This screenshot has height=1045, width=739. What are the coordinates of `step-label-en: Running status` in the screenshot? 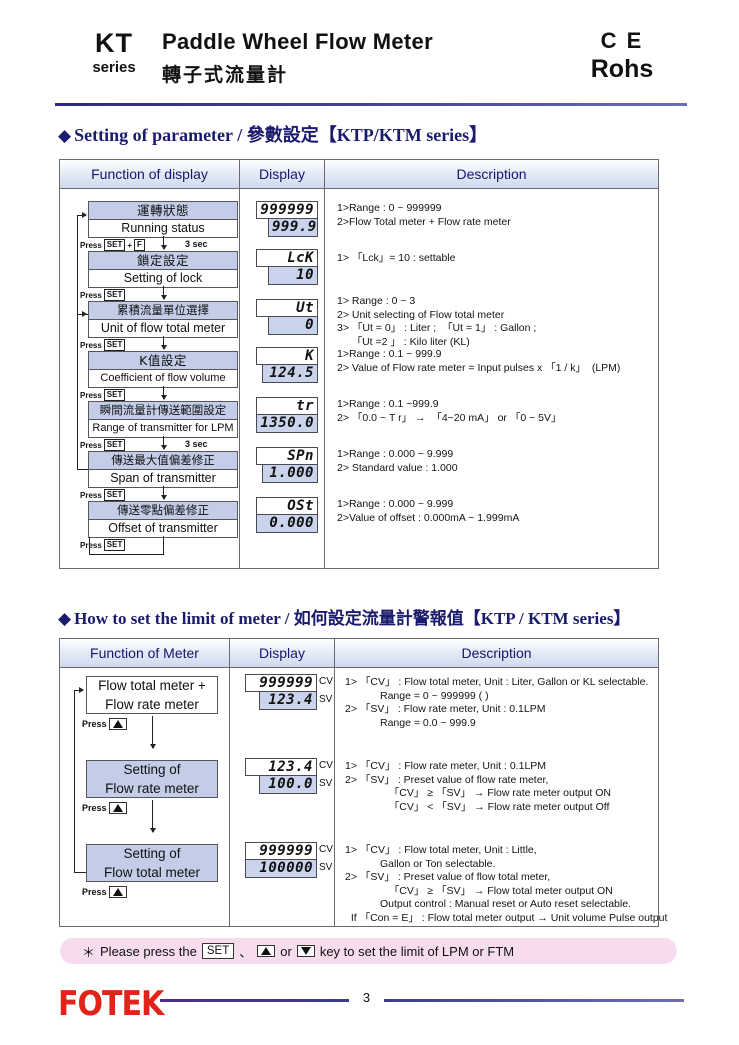 It's located at (163, 228).